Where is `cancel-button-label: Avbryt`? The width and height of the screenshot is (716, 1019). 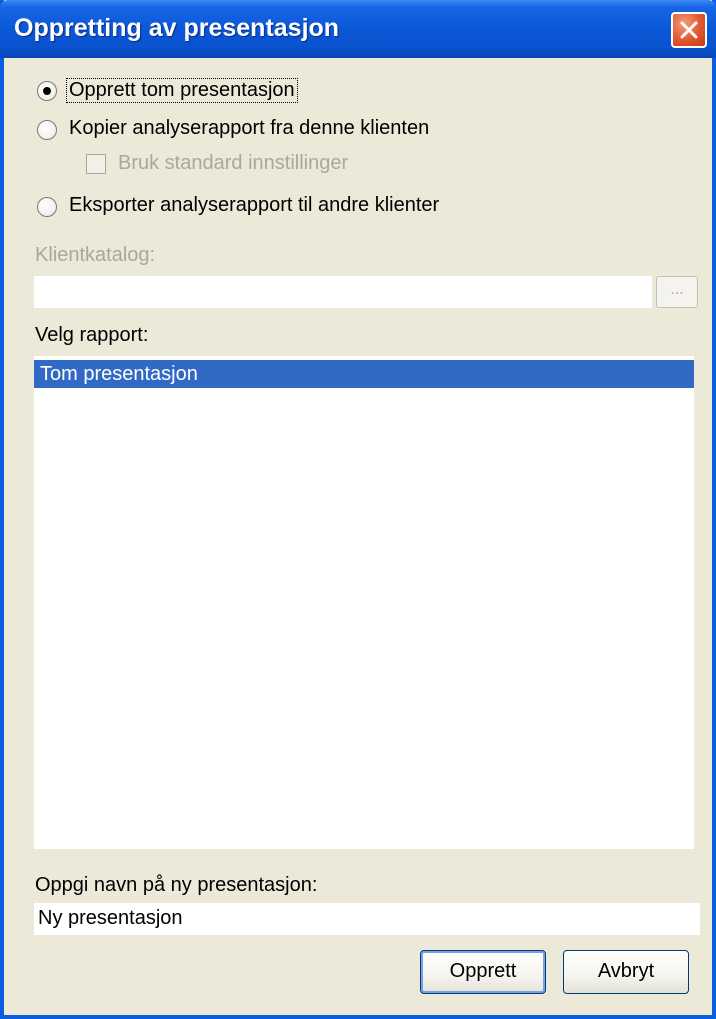
cancel-button-label: Avbryt is located at coordinates (626, 971).